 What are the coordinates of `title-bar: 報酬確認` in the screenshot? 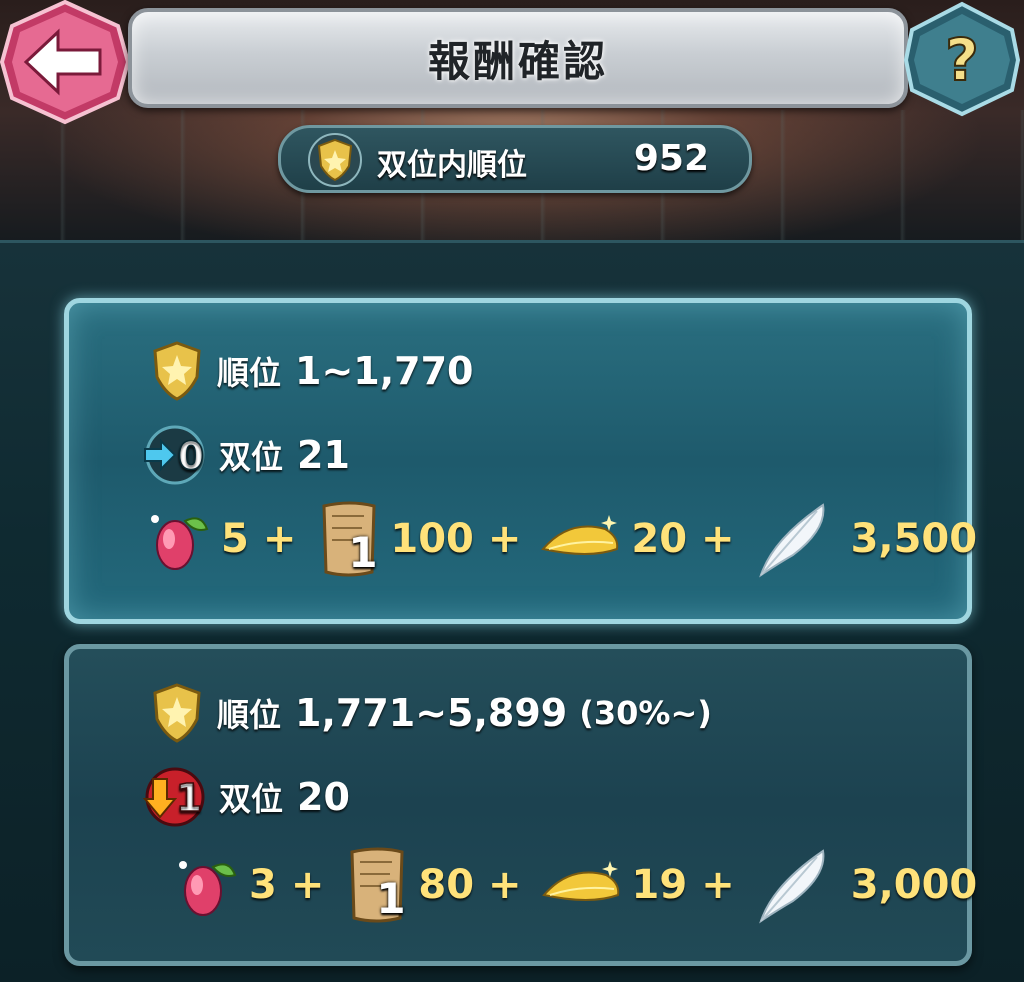 It's located at (518, 58).